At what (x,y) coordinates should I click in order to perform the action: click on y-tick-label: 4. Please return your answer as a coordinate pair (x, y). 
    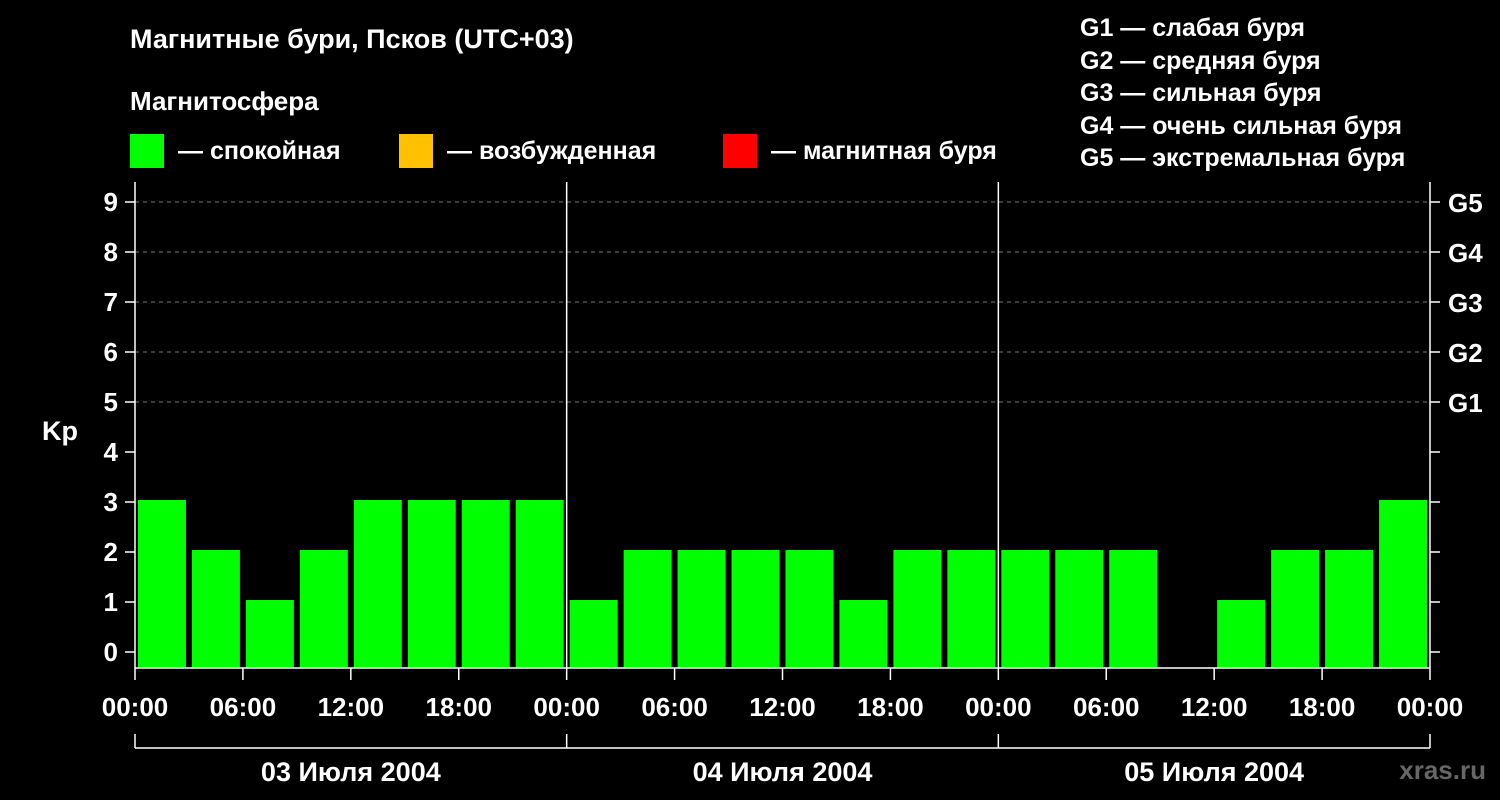
    Looking at the image, I should click on (111, 452).